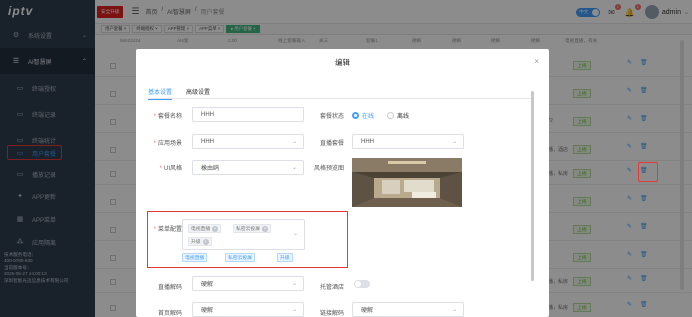 The width and height of the screenshot is (692, 317). I want to click on highlight-box-edit, so click(648, 172).